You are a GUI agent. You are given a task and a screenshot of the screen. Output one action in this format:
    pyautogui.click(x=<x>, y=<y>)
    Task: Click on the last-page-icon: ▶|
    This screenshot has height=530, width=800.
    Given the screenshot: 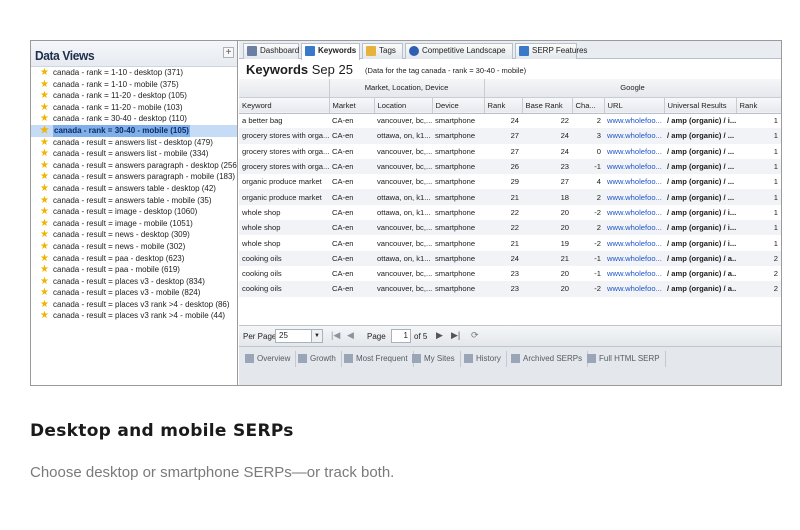 What is the action you would take?
    pyautogui.click(x=455, y=335)
    